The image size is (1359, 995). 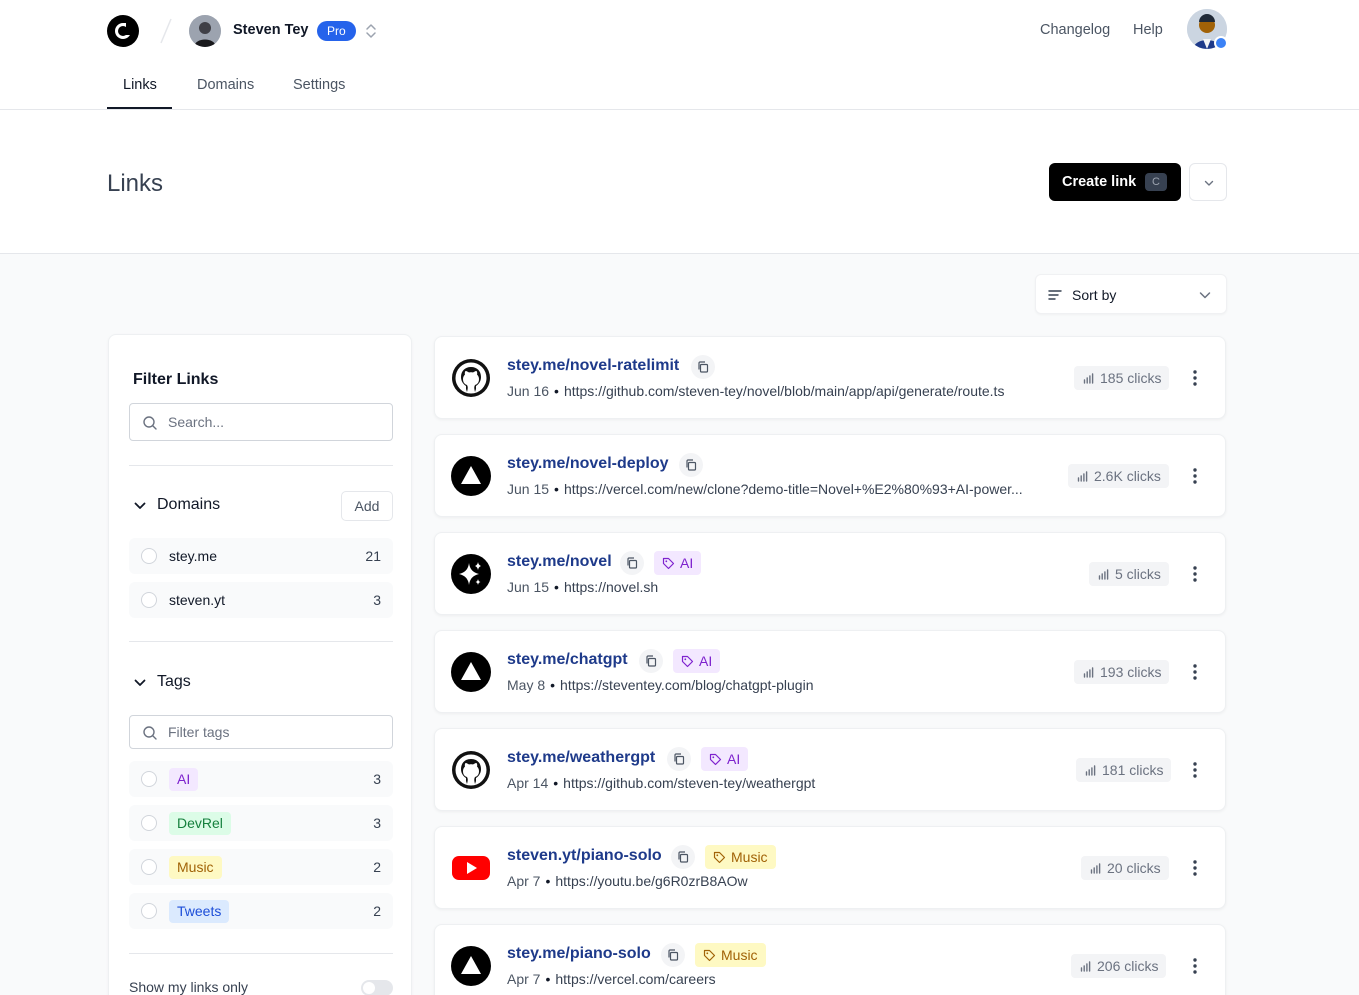 What do you see at coordinates (1124, 770) in the screenshot?
I see `clicks-badge: 181 clicks` at bounding box center [1124, 770].